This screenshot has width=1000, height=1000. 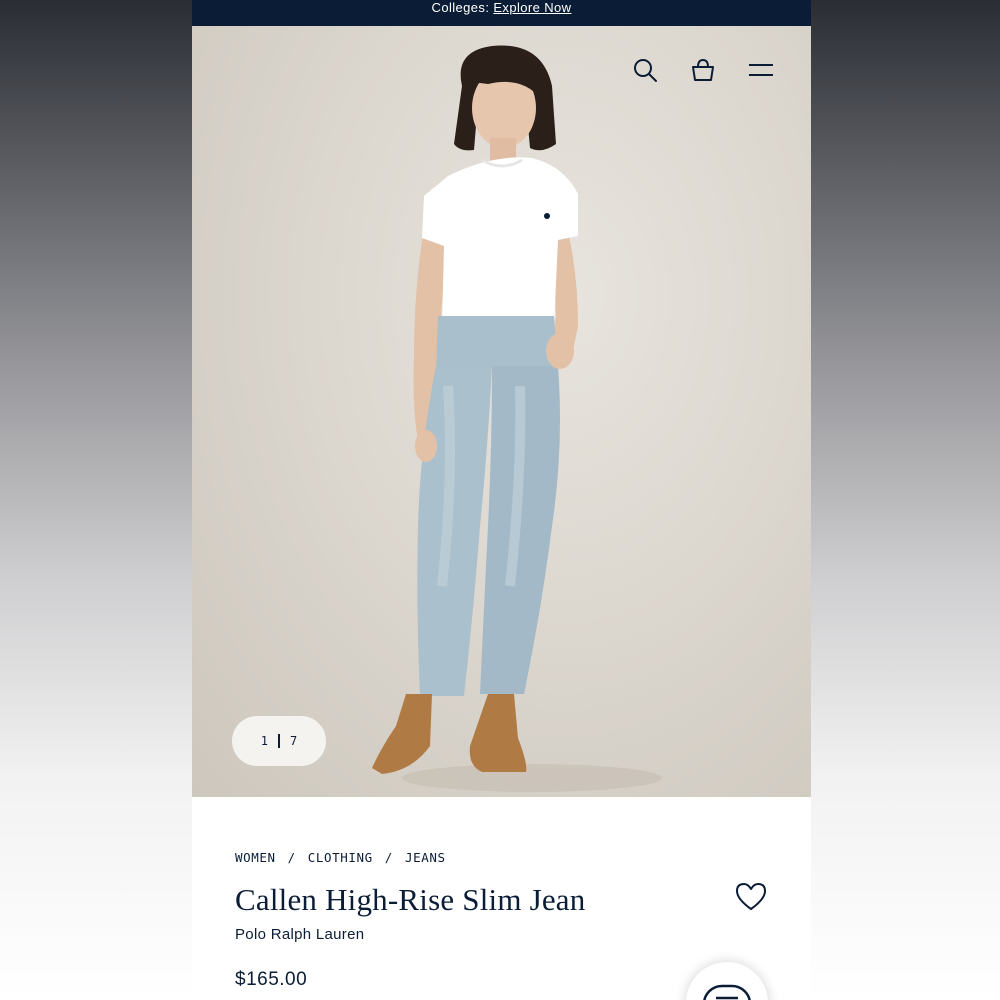 I want to click on image-counter: 1 7, so click(x=279, y=741).